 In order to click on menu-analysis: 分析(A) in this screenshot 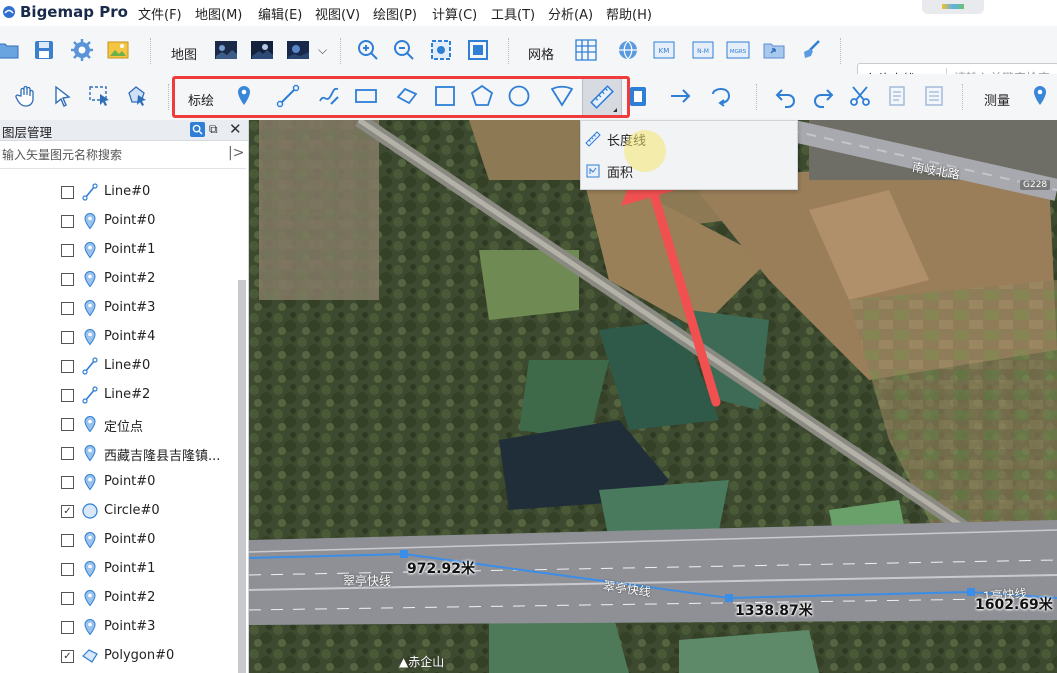, I will do `click(570, 13)`.